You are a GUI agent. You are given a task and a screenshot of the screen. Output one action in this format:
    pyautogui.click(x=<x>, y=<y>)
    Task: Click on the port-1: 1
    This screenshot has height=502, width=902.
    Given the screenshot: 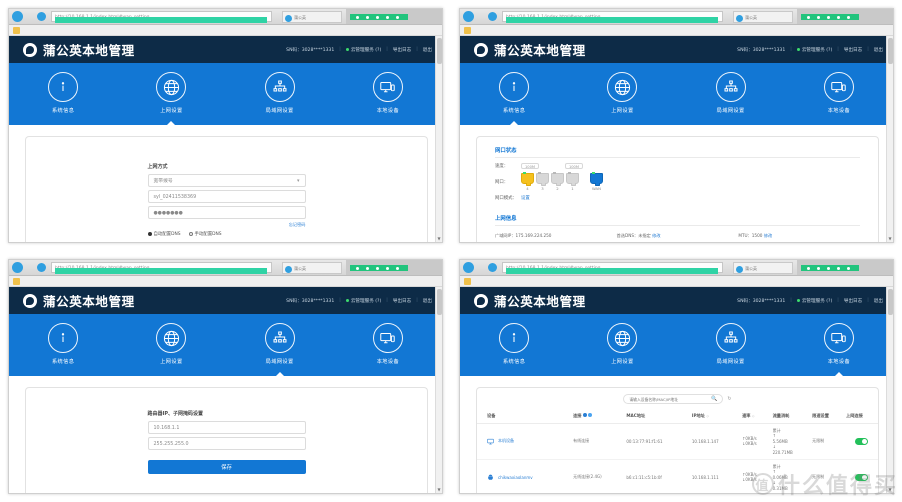 What is the action you would take?
    pyautogui.click(x=572, y=181)
    